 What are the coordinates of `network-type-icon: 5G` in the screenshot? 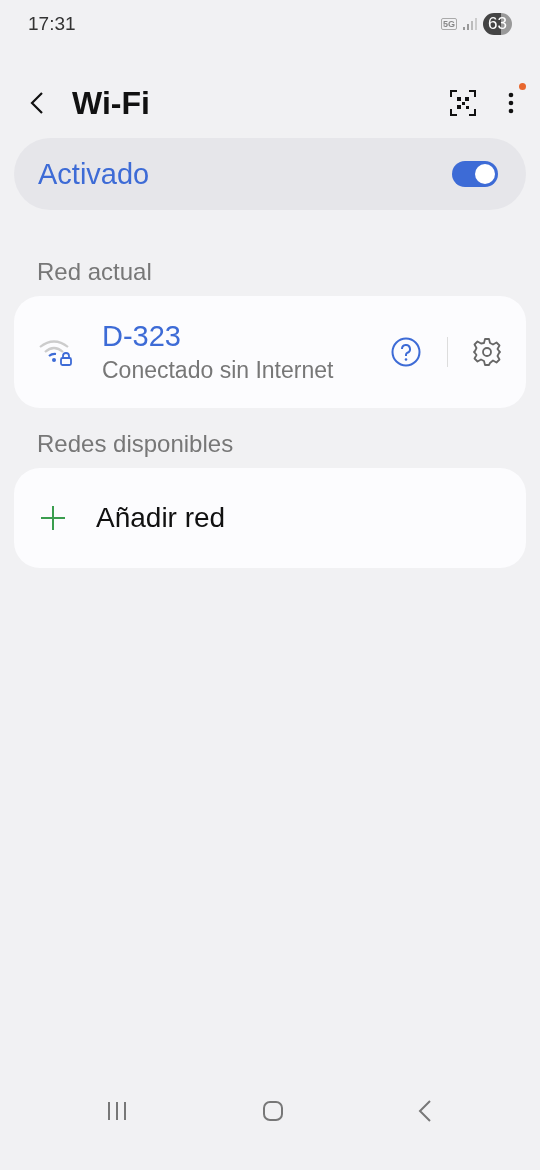 It's located at (449, 24).